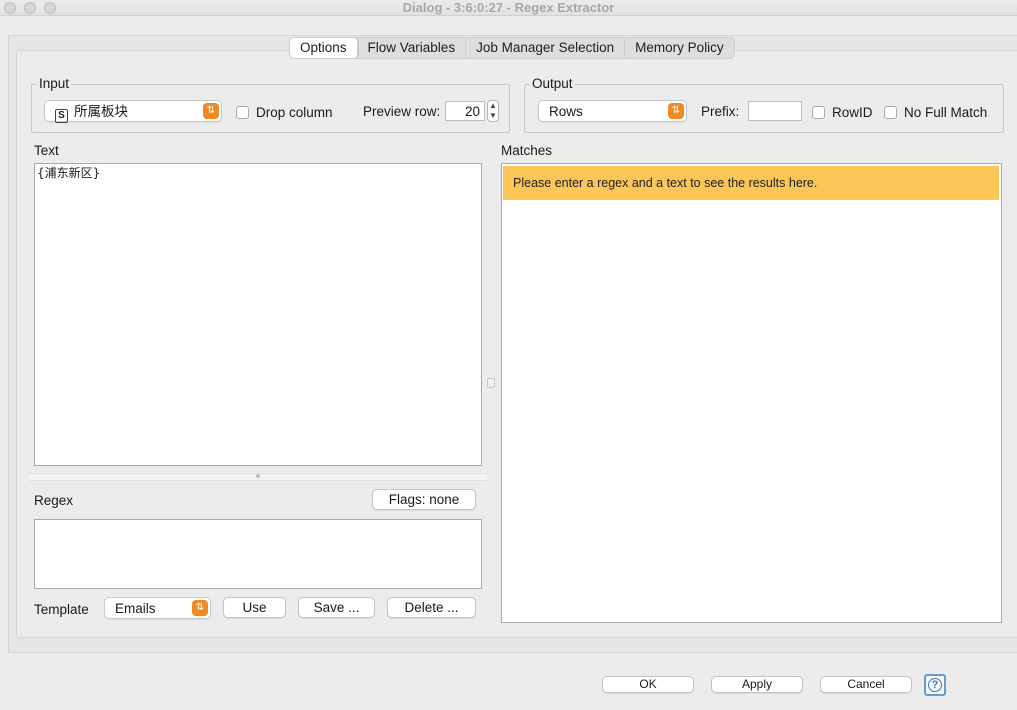 Image resolution: width=1017 pixels, height=710 pixels. What do you see at coordinates (775, 111) in the screenshot?
I see `prefix-input` at bounding box center [775, 111].